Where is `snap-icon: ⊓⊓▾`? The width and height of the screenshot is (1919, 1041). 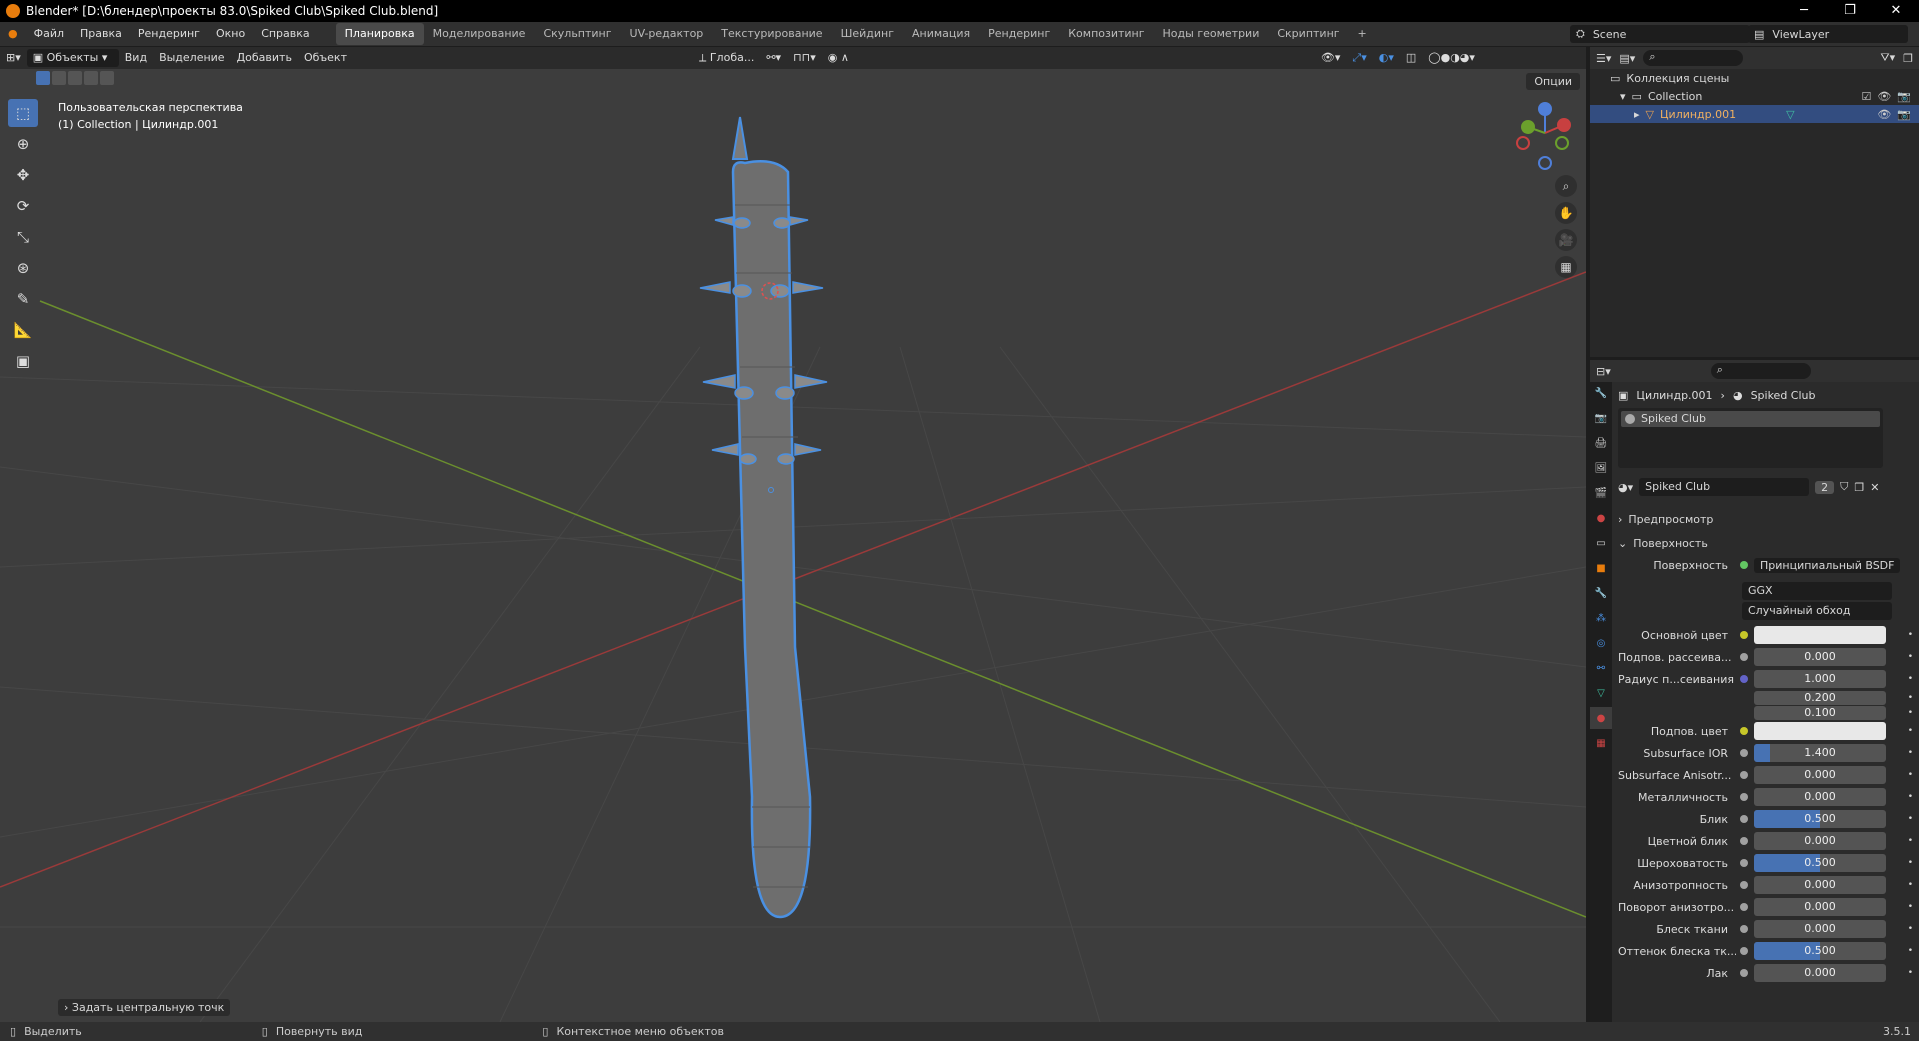 snap-icon: ⊓⊓▾ is located at coordinates (804, 58).